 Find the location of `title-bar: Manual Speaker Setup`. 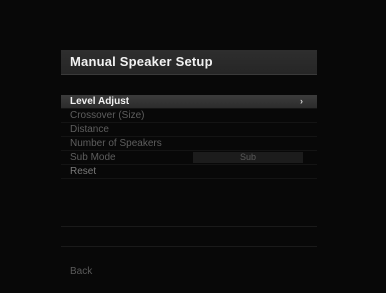

title-bar: Manual Speaker Setup is located at coordinates (189, 62).